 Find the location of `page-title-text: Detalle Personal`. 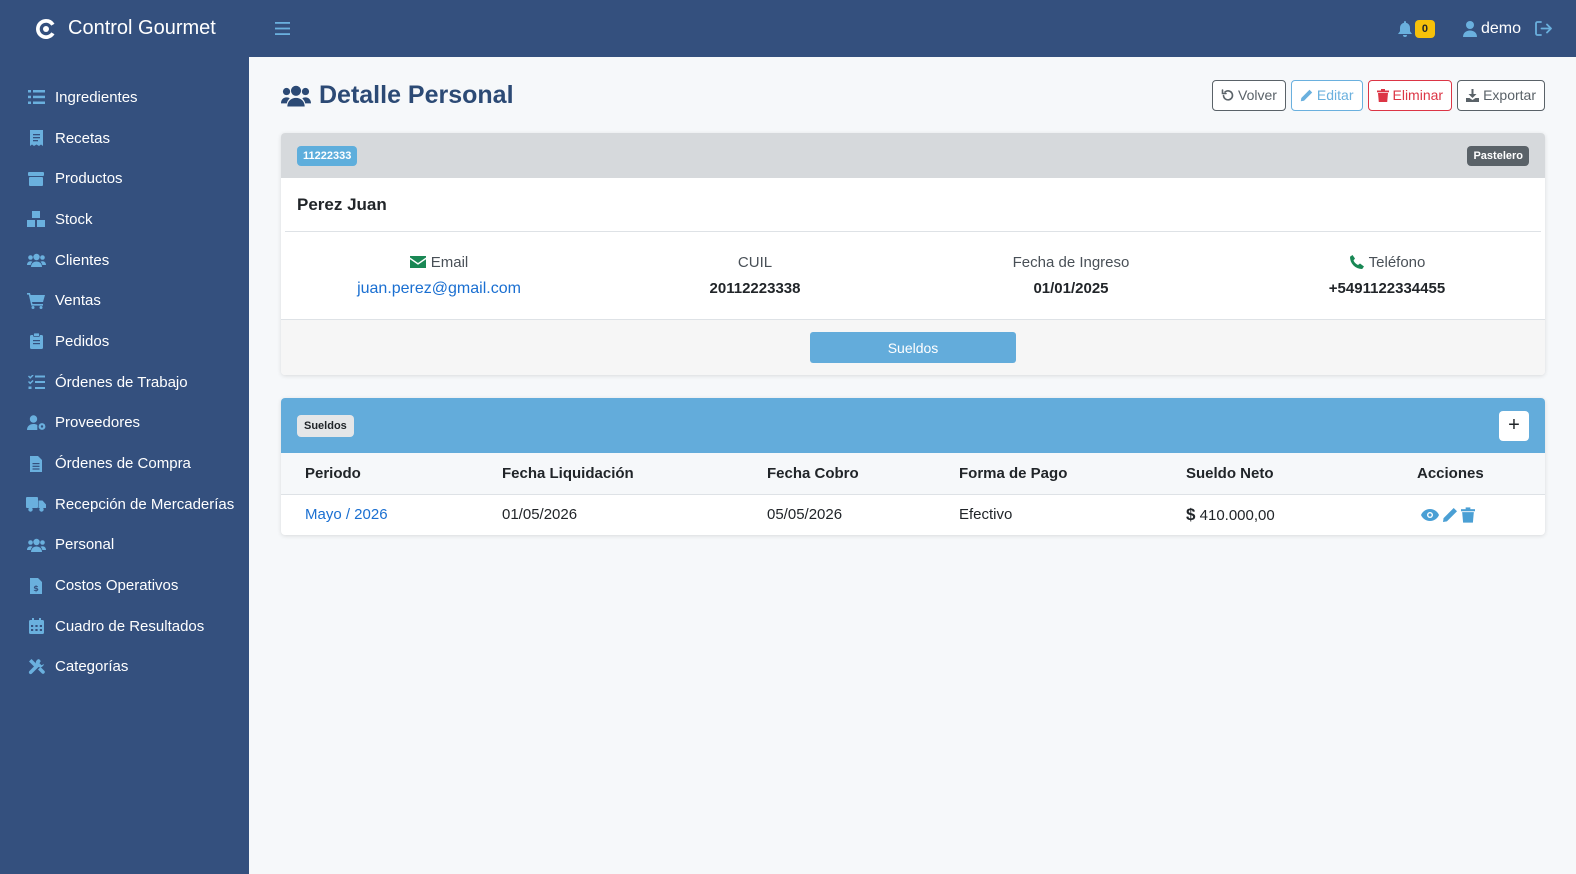

page-title-text: Detalle Personal is located at coordinates (416, 94).